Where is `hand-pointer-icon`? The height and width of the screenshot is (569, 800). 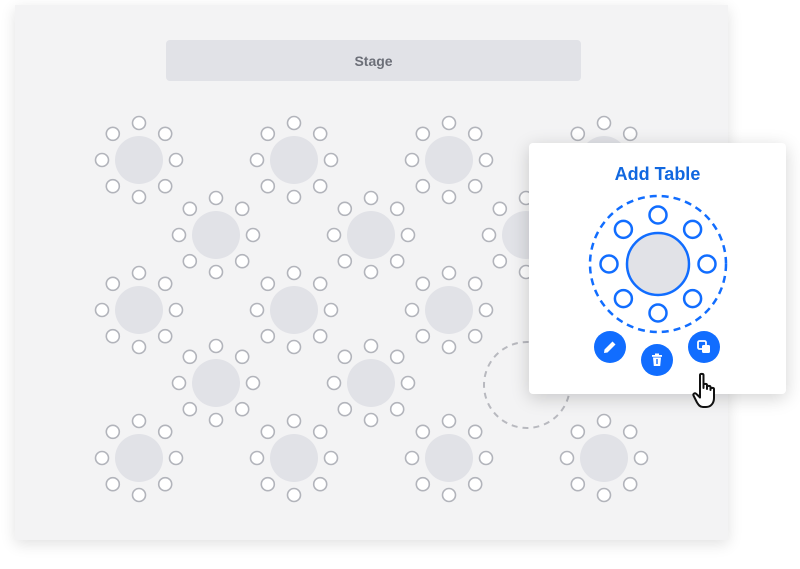 hand-pointer-icon is located at coordinates (703, 390).